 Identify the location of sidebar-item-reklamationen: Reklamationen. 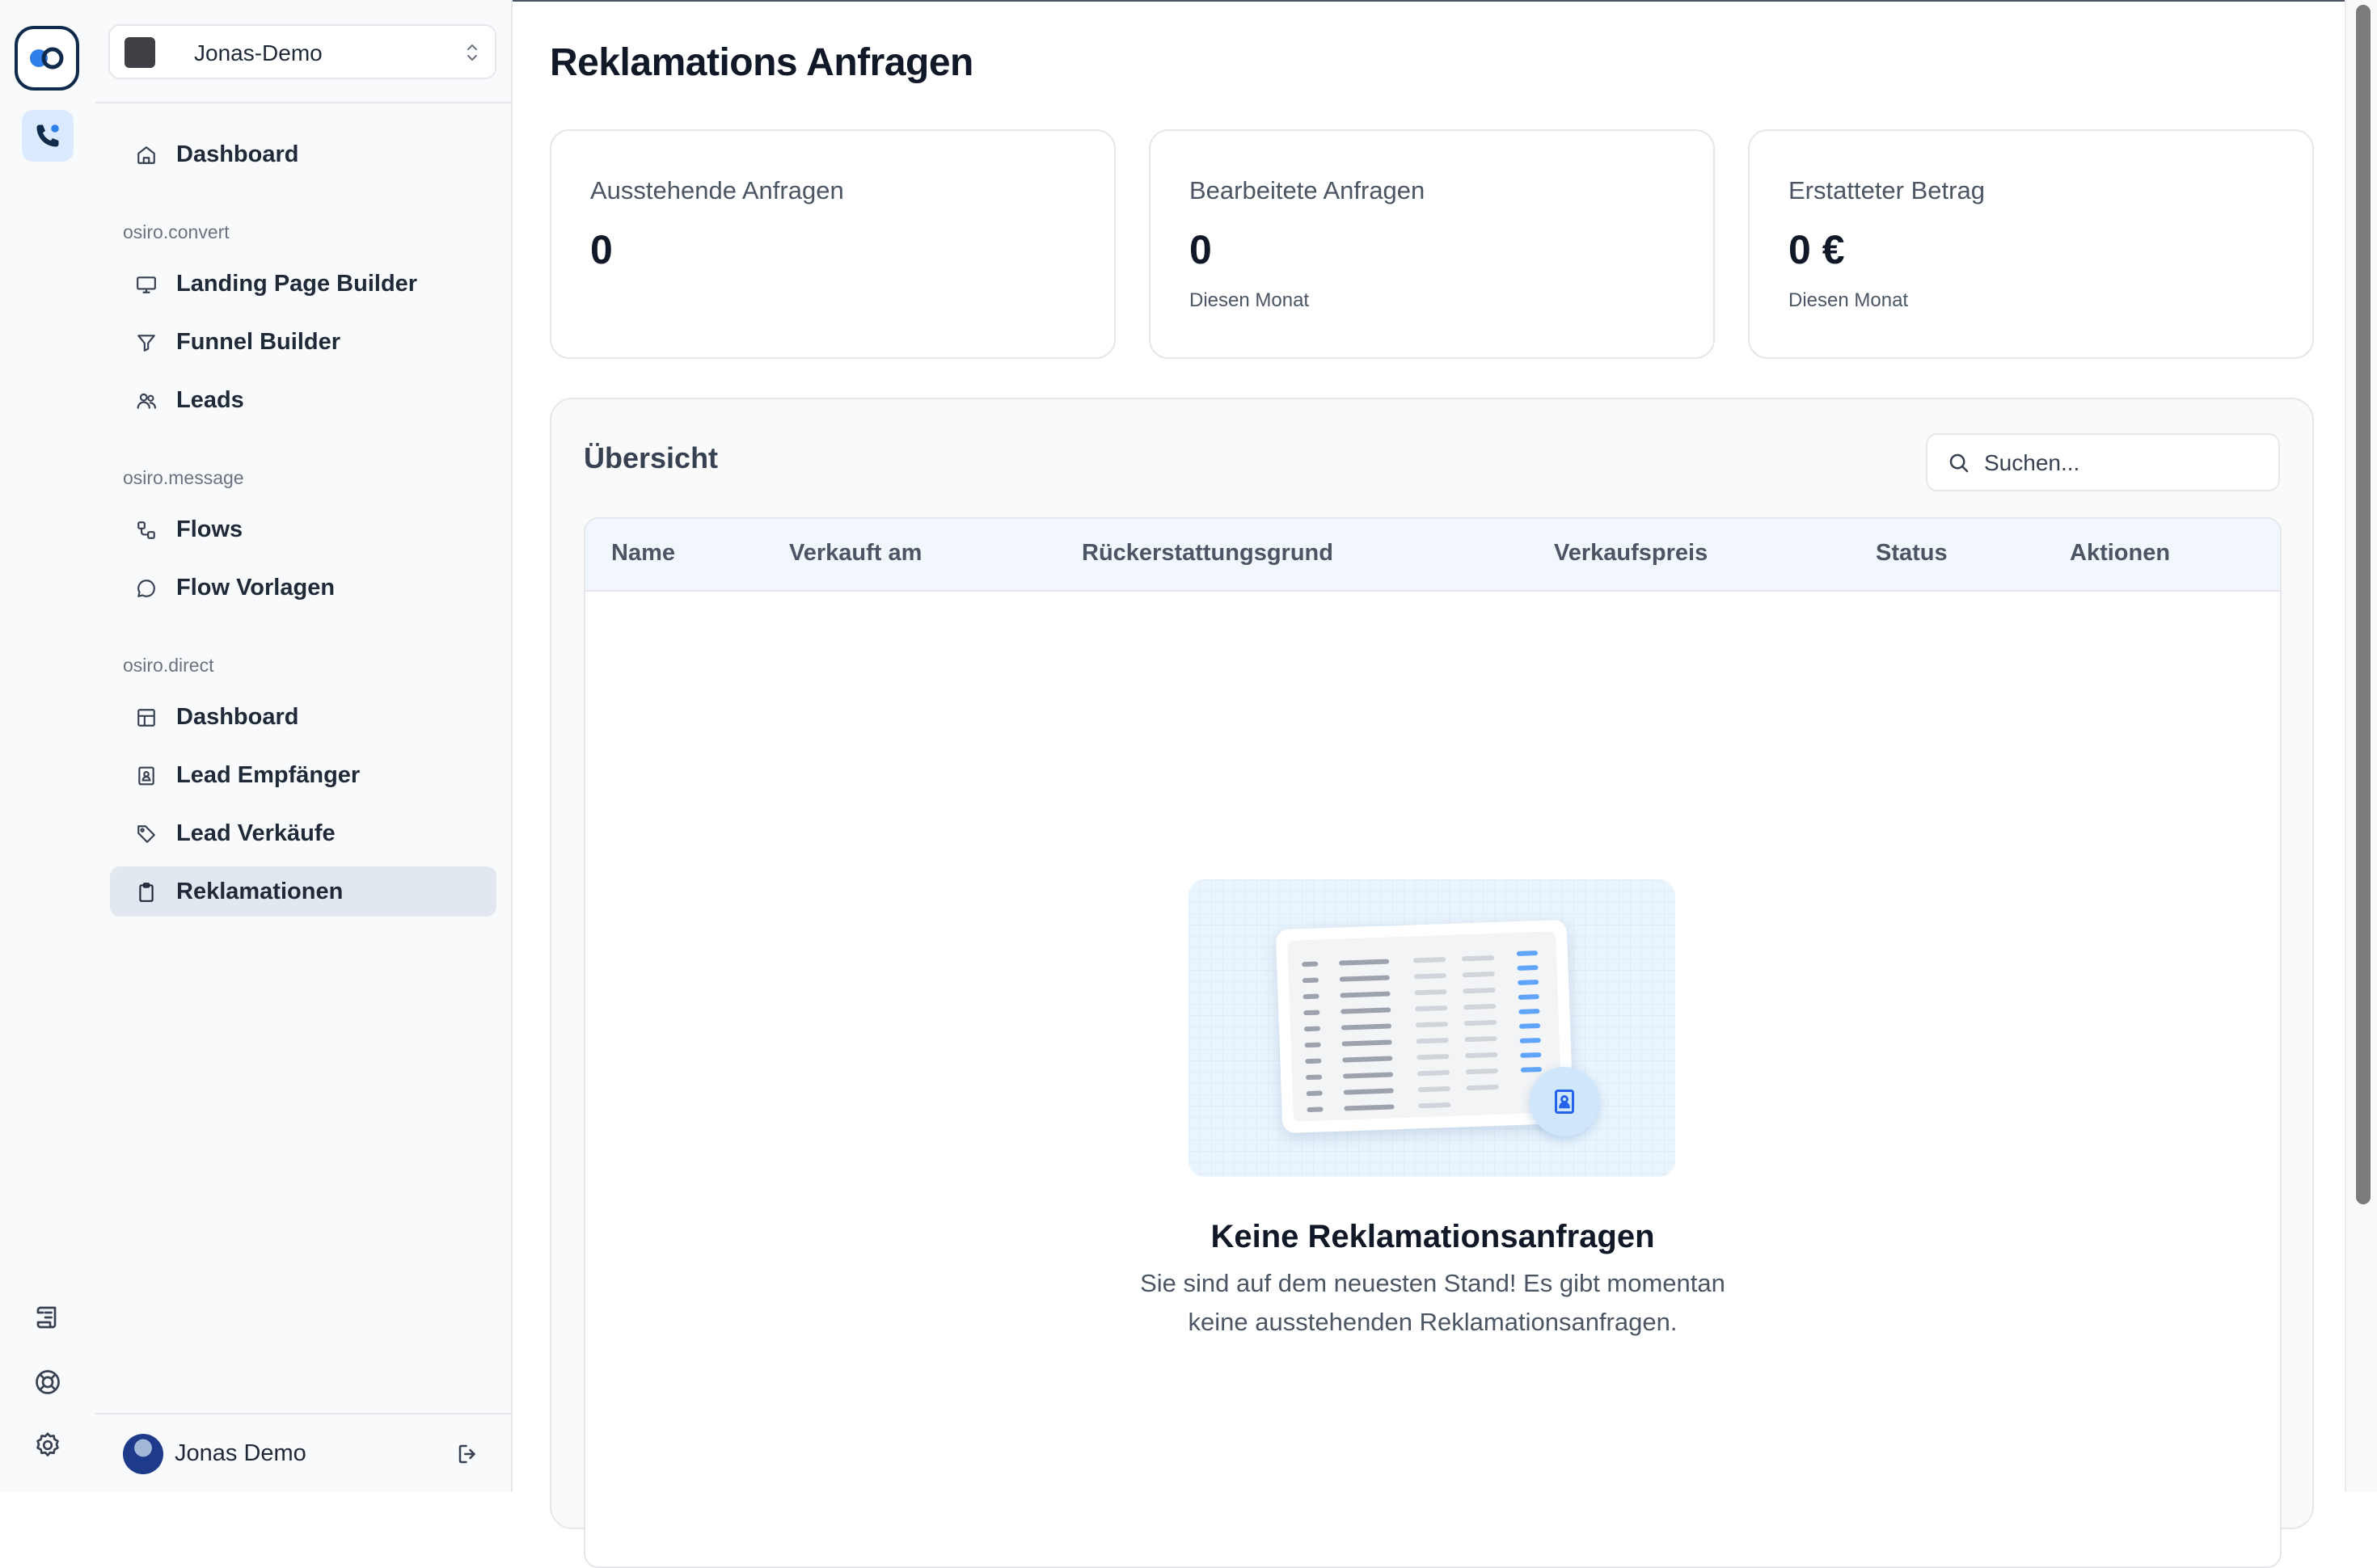
(303, 891).